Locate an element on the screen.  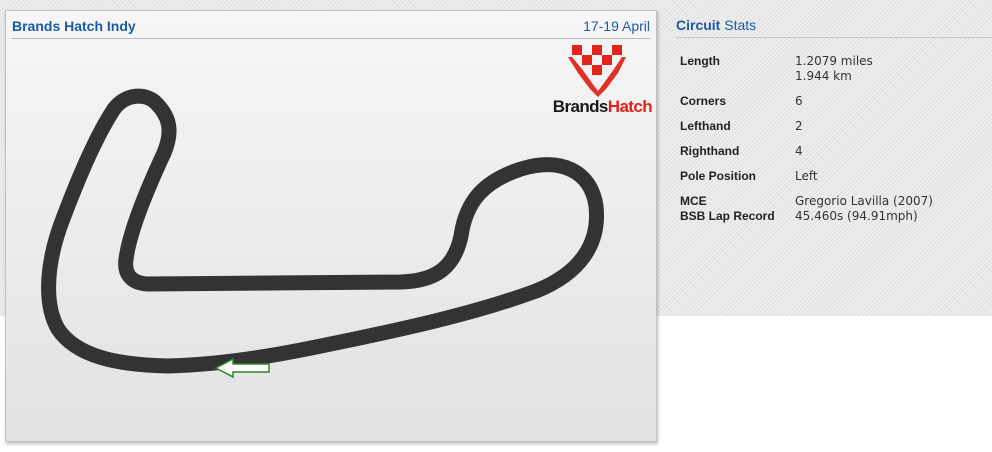
stat-label: Lefthand is located at coordinates (705, 126).